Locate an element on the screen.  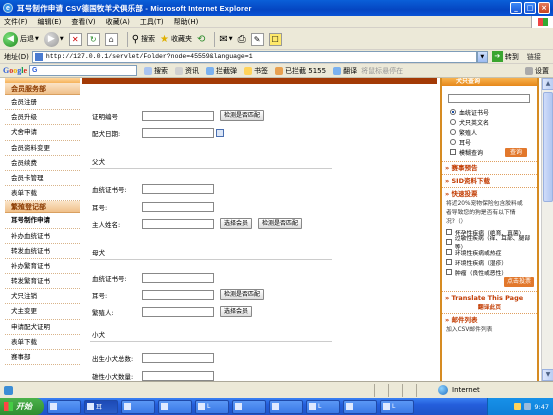
edit-icon: ✎ is located at coordinates (257, 39).